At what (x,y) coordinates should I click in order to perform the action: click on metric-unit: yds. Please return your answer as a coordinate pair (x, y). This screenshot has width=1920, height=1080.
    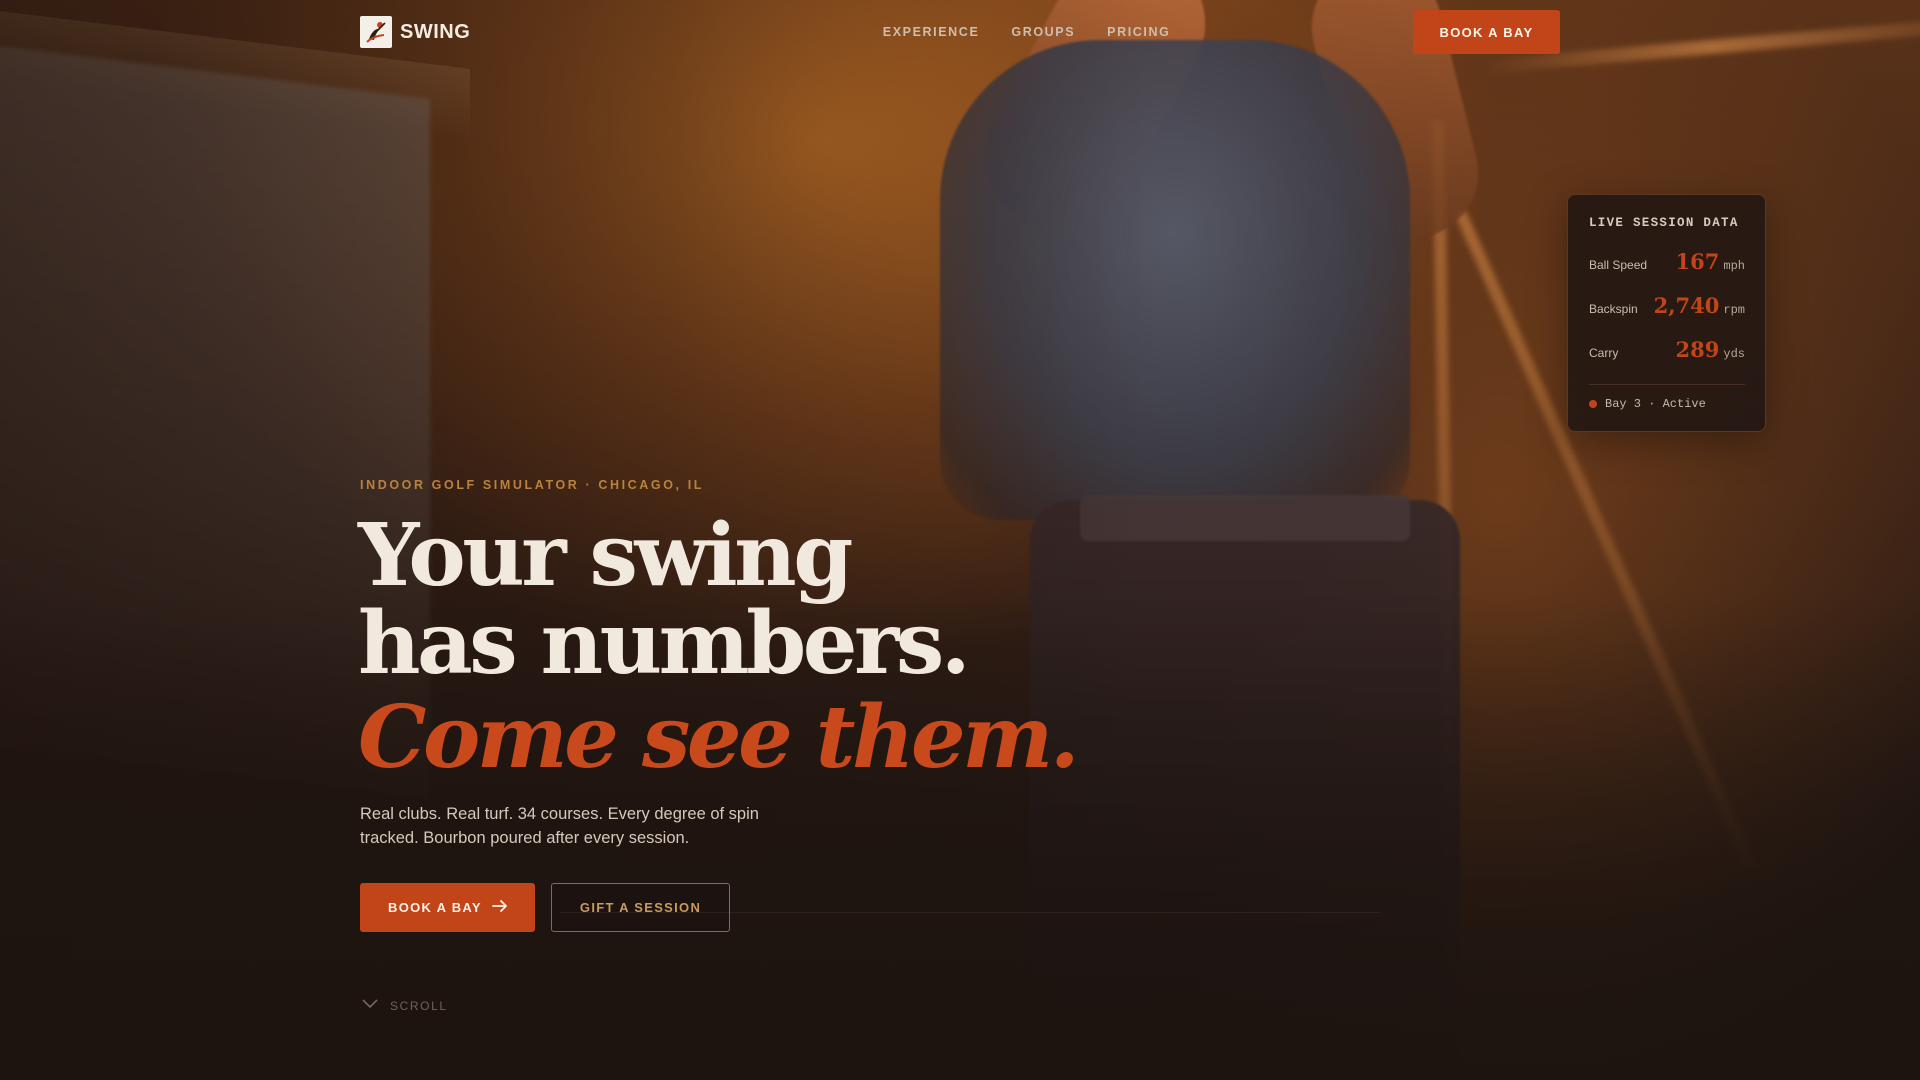
    Looking at the image, I should click on (1734, 354).